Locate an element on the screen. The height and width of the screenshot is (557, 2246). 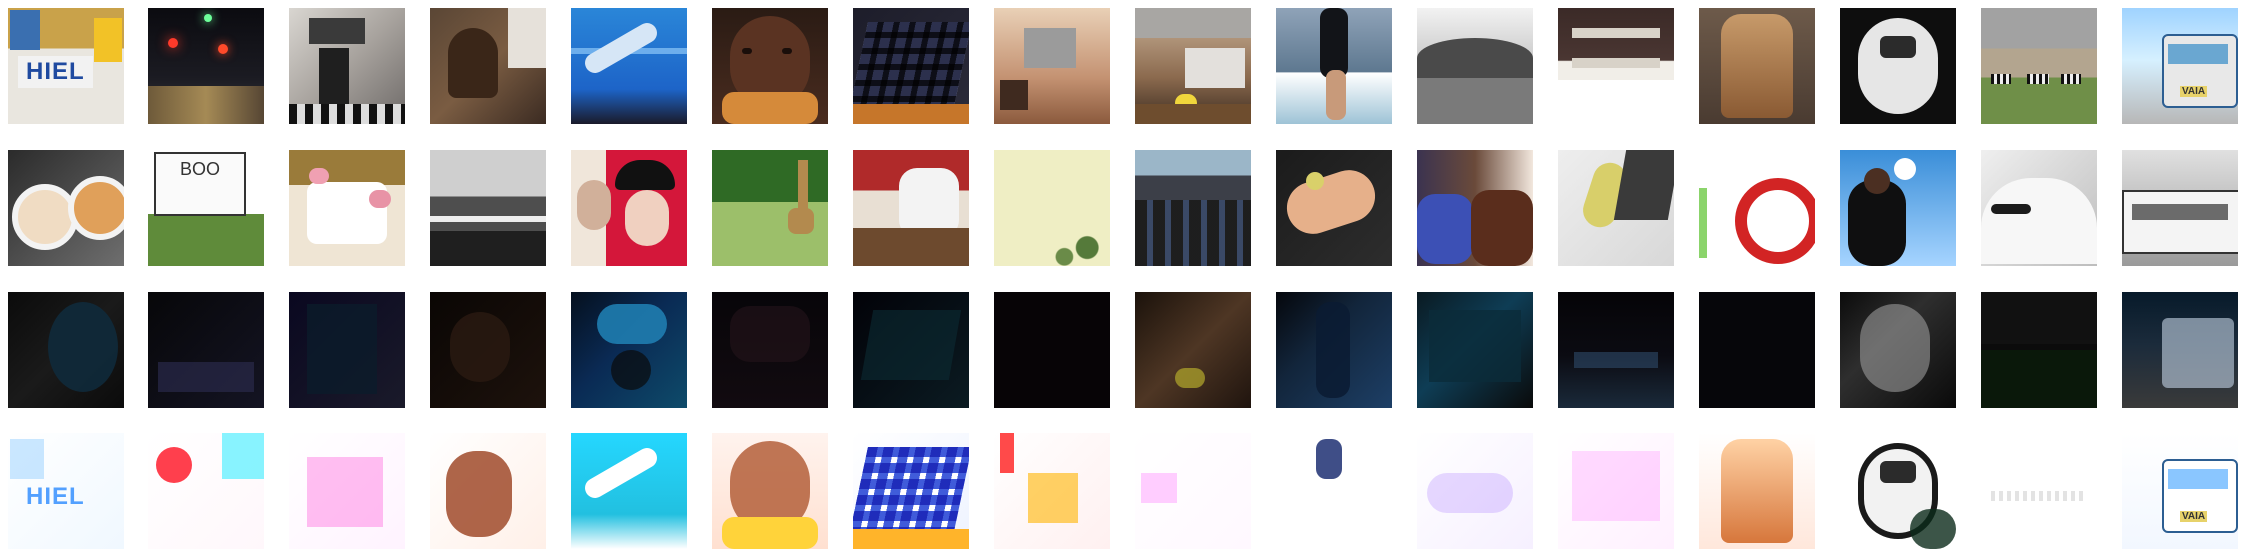
image-tile-child-eating is located at coordinates (770, 66).